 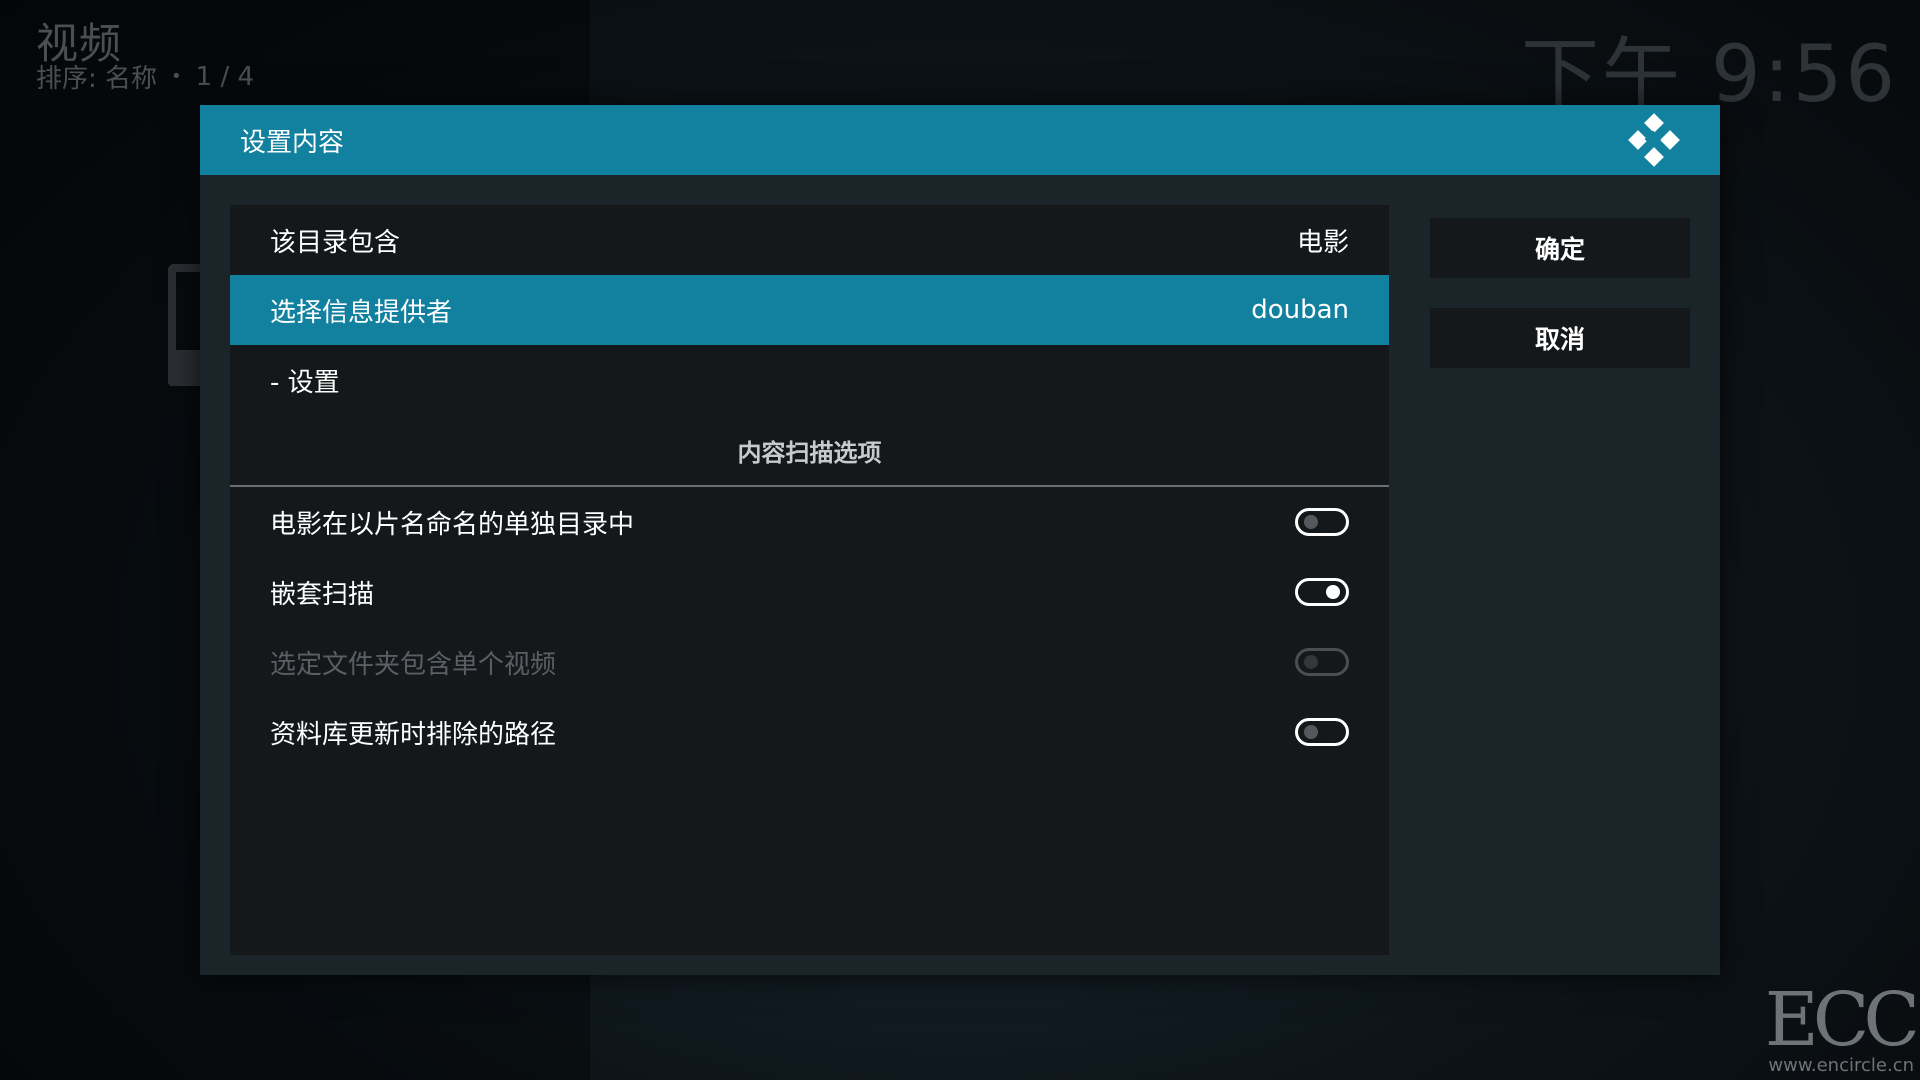 I want to click on sort-info: 排序: 名称 • 1 / 4, so click(x=145, y=76).